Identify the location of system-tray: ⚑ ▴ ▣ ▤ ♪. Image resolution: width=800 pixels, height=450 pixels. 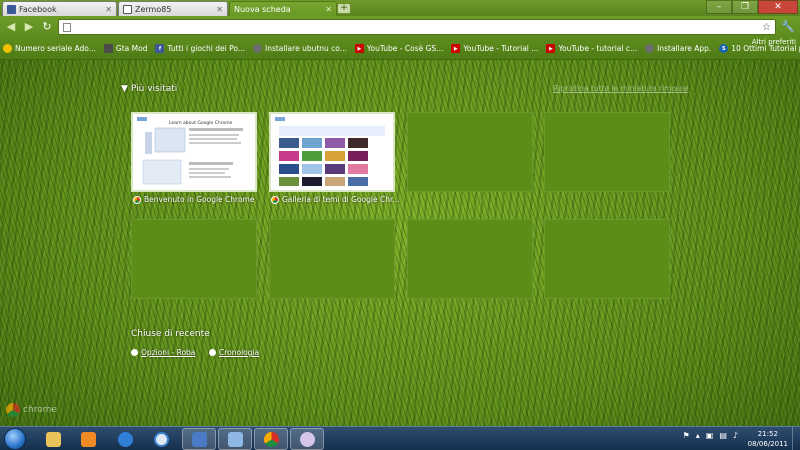
(710, 435).